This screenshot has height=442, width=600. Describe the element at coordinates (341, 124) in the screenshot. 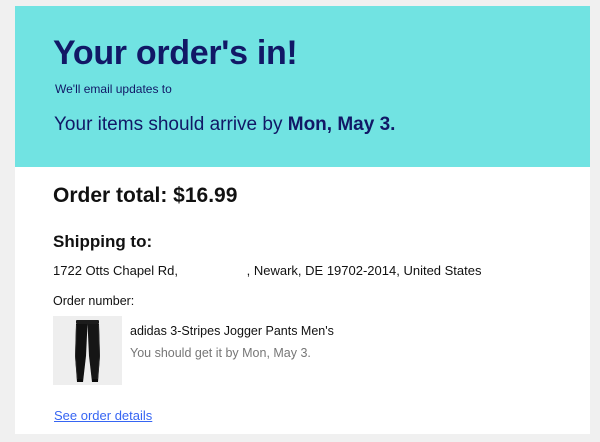

I see `arrival-date: Mon, May 3.` at that location.